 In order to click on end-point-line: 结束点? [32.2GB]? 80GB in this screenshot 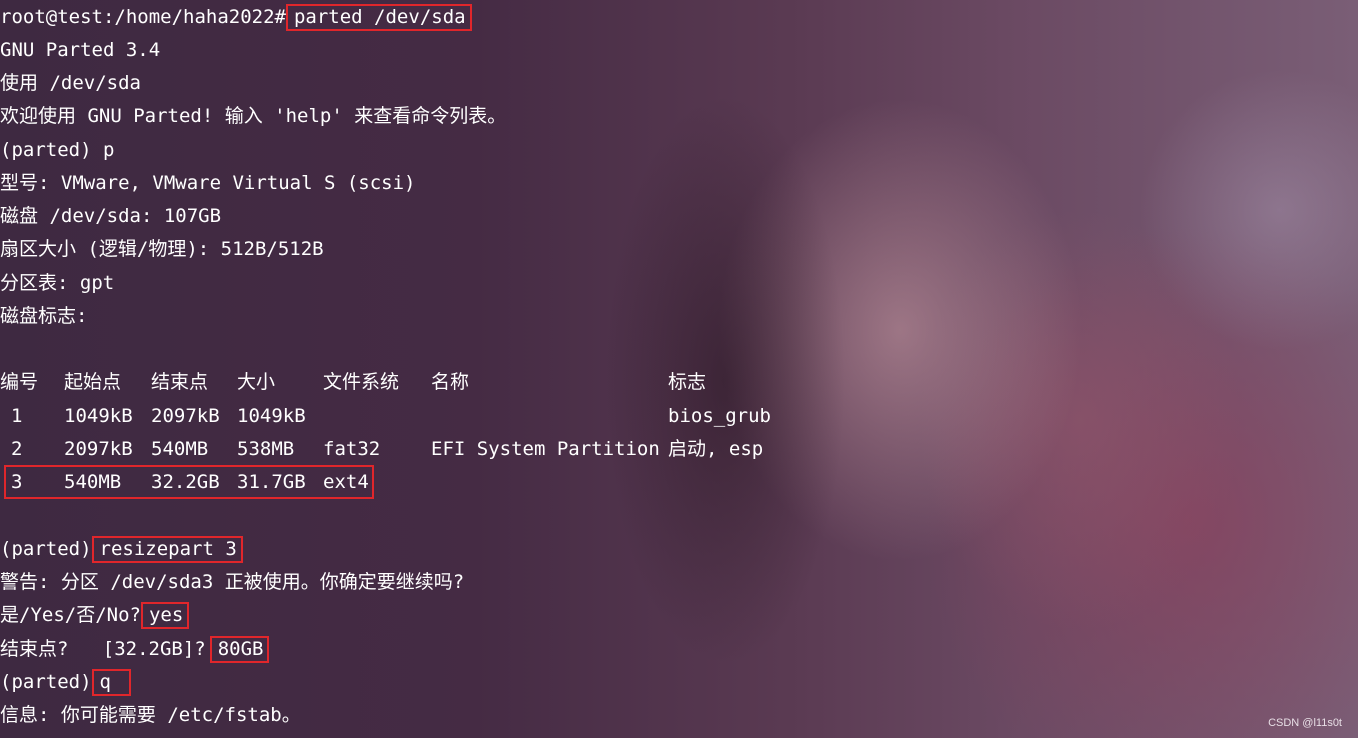, I will do `click(135, 649)`.